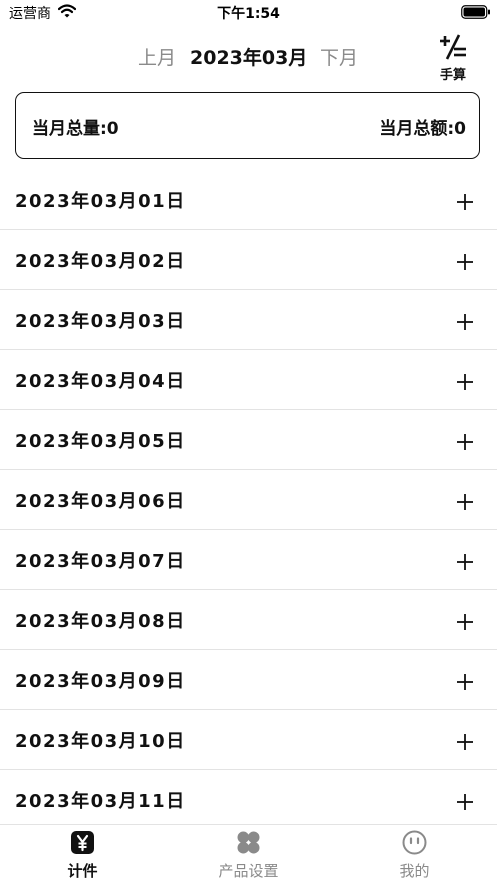  I want to click on tab-label: 我的, so click(414, 871).